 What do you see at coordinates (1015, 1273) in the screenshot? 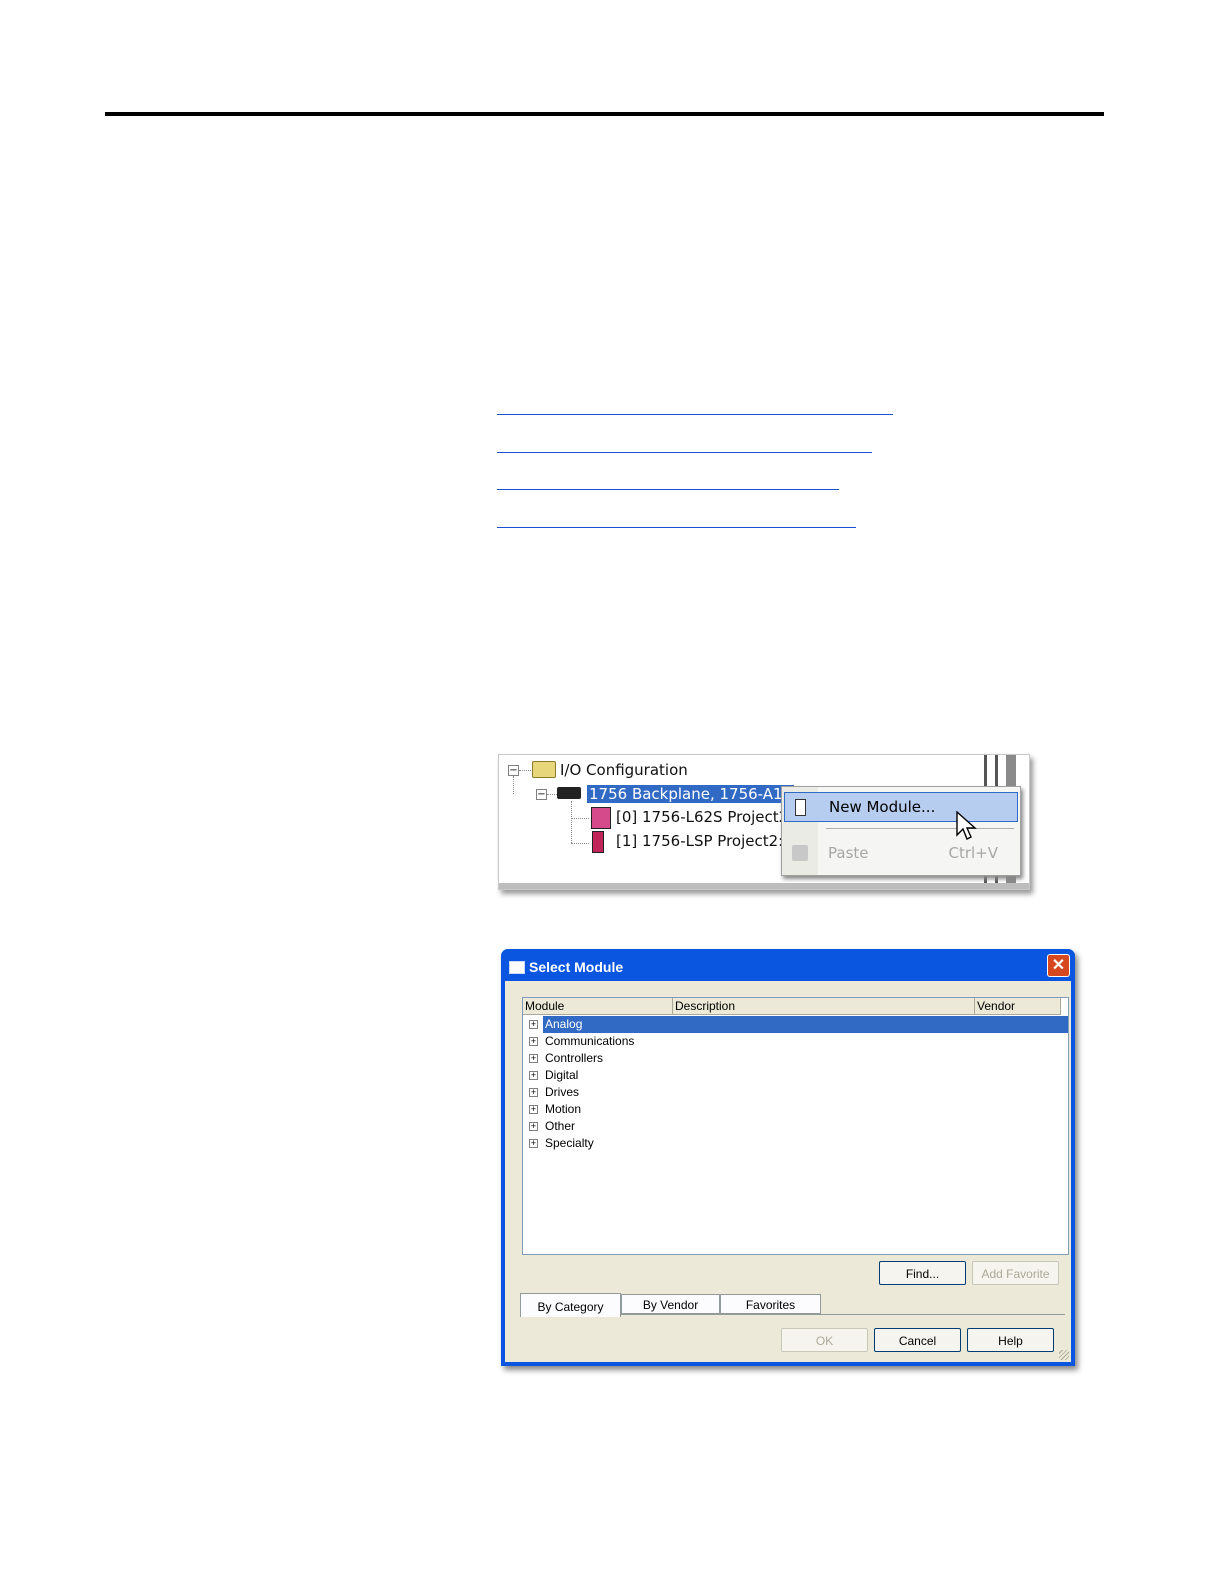
I see `add-favorite-button: Add Favorite` at bounding box center [1015, 1273].